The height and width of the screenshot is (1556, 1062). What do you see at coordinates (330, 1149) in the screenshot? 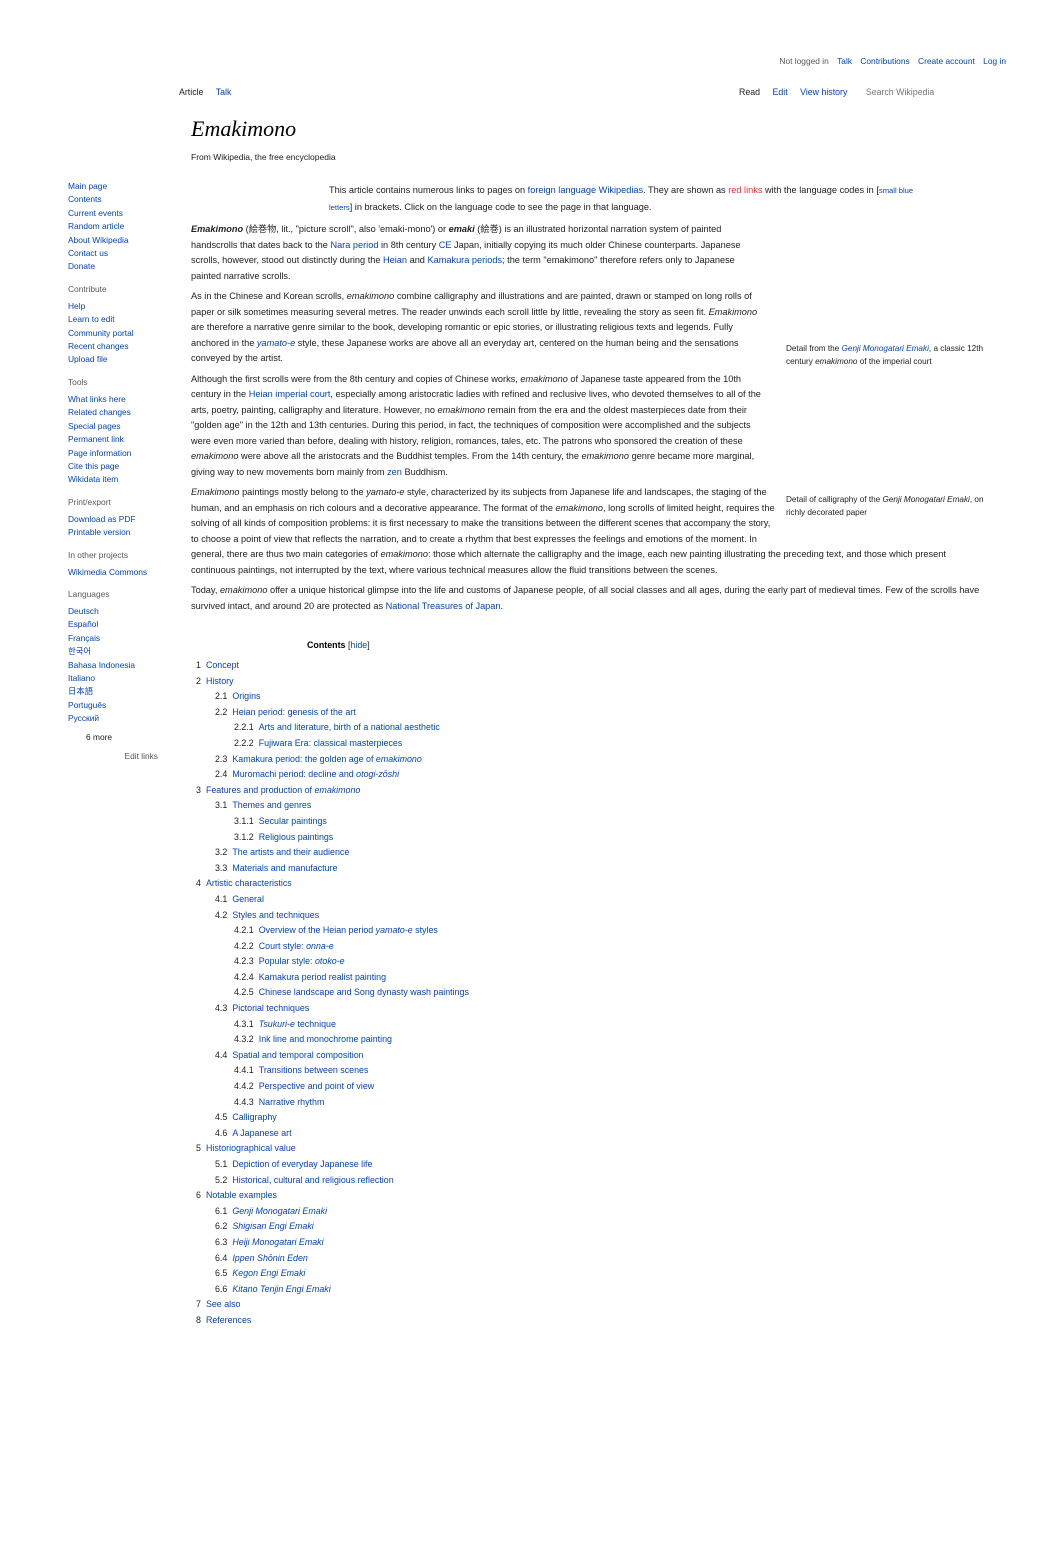
I see `toc-item: 5 Historiographical value` at bounding box center [330, 1149].